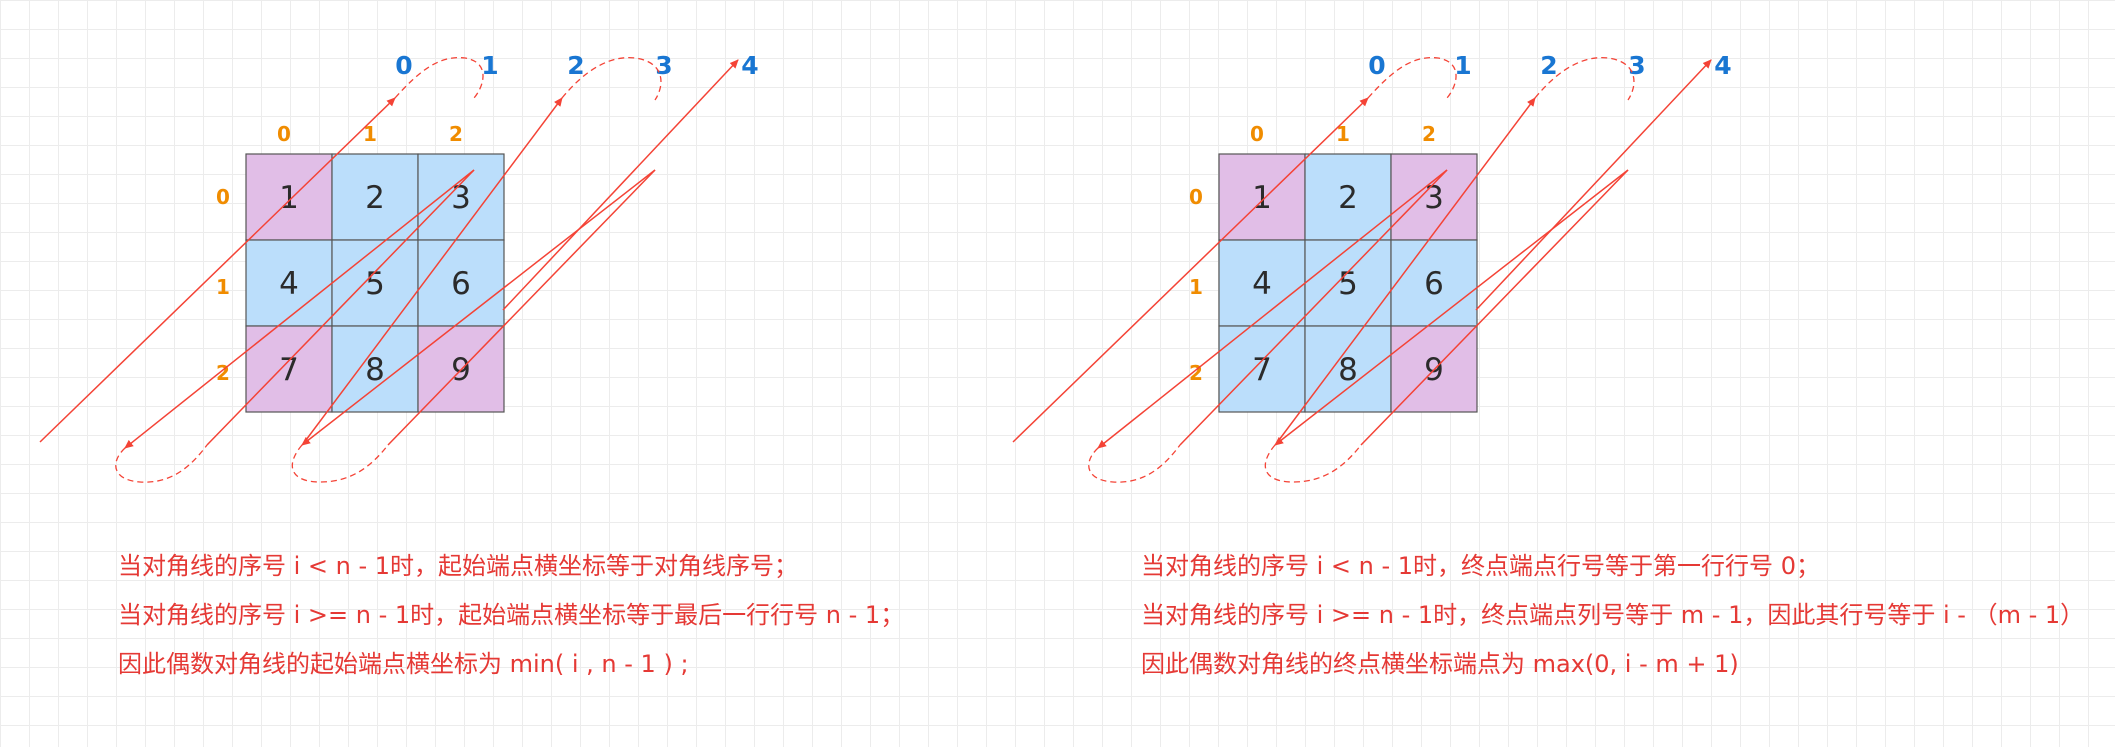 This screenshot has height=747, width=2115. Describe the element at coordinates (663, 65) in the screenshot. I see `left-diagonal-label: 3` at that location.